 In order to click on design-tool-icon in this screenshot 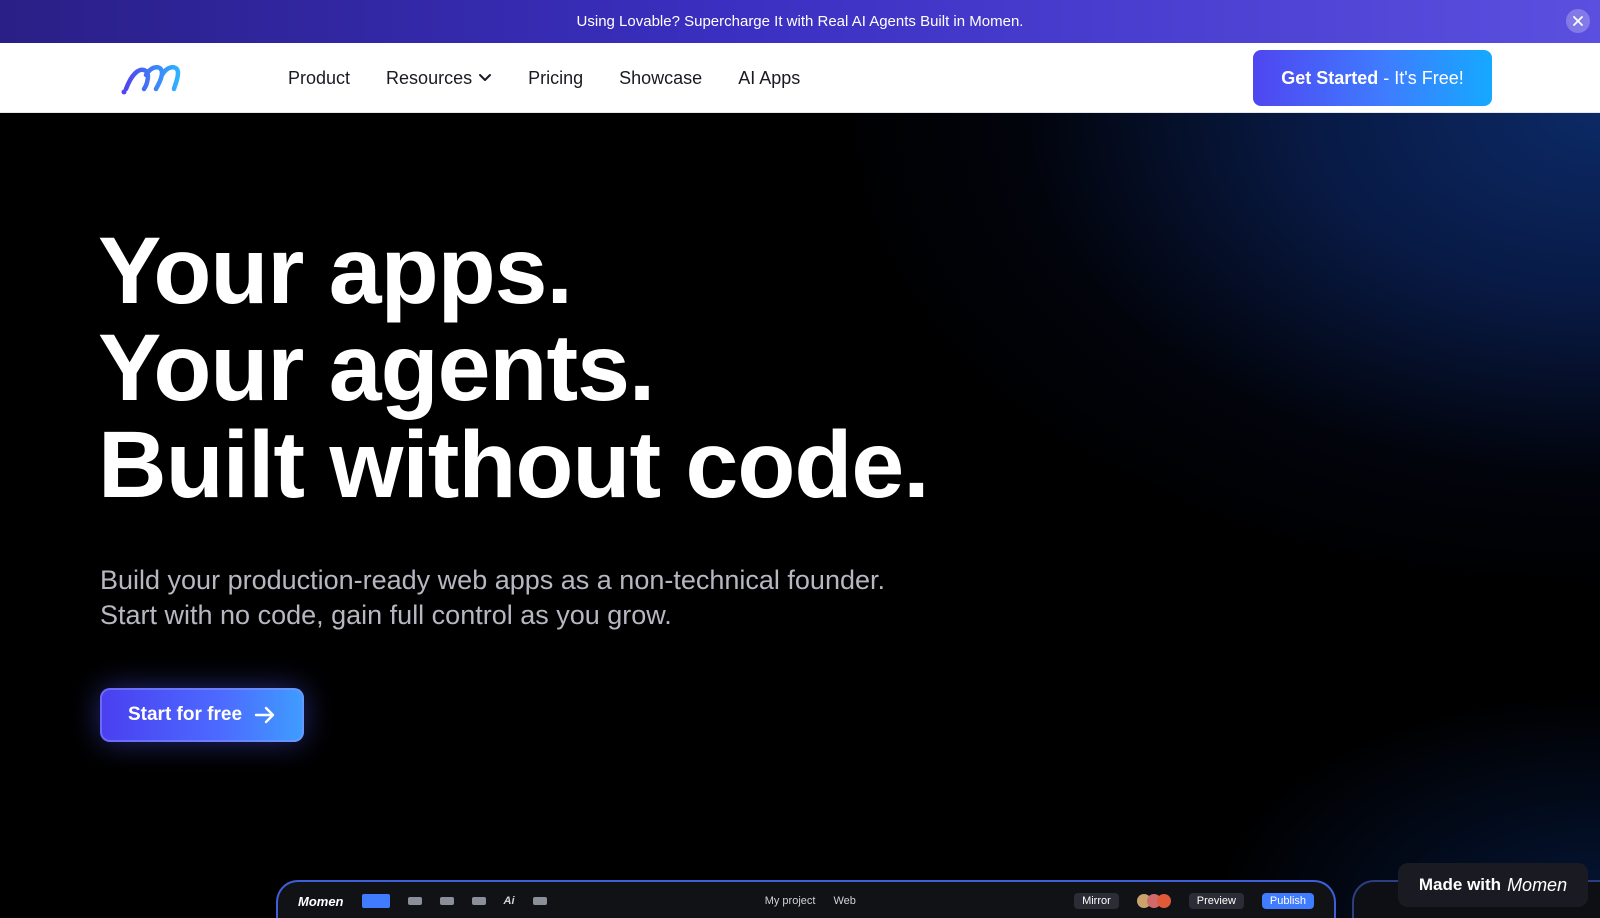, I will do `click(446, 901)`.